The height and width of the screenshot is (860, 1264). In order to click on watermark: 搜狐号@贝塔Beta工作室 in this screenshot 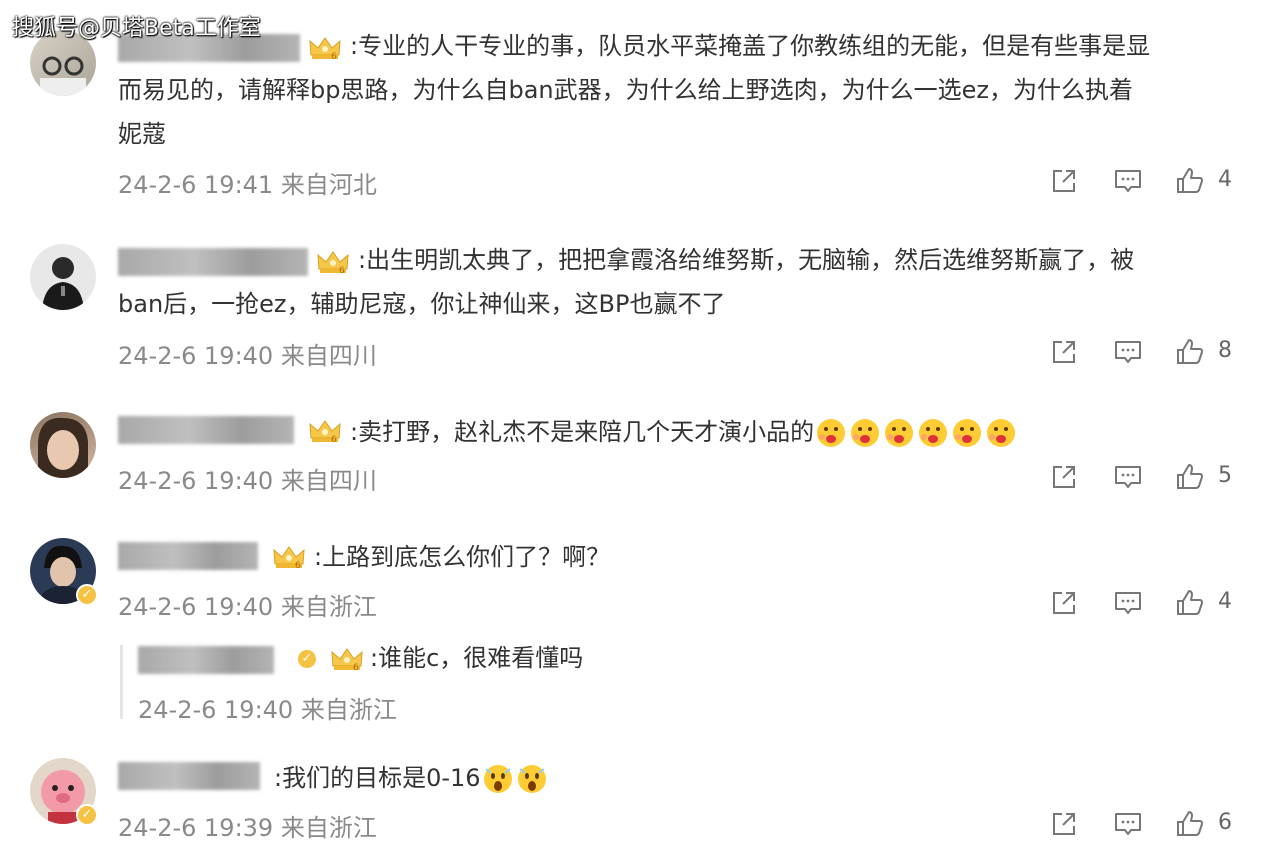, I will do `click(136, 28)`.